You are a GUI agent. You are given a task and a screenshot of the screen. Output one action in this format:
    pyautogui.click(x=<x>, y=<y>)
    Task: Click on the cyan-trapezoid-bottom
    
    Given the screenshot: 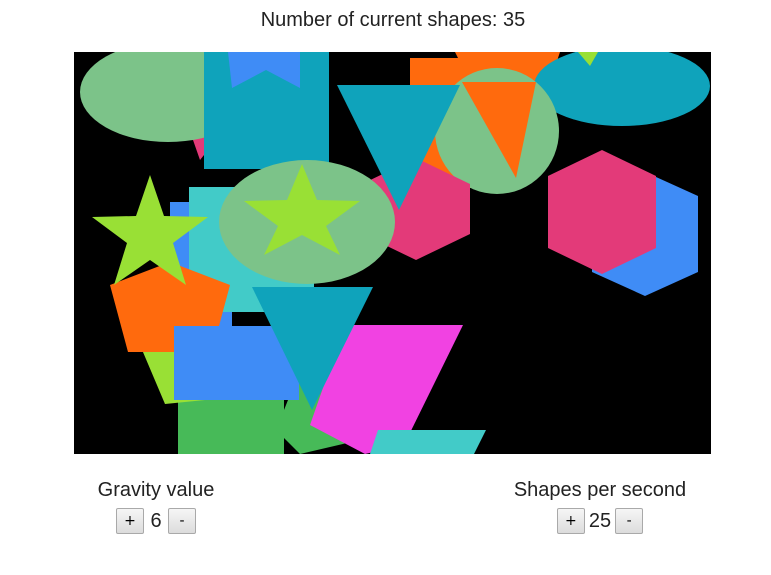 What is the action you would take?
    pyautogui.click(x=428, y=442)
    